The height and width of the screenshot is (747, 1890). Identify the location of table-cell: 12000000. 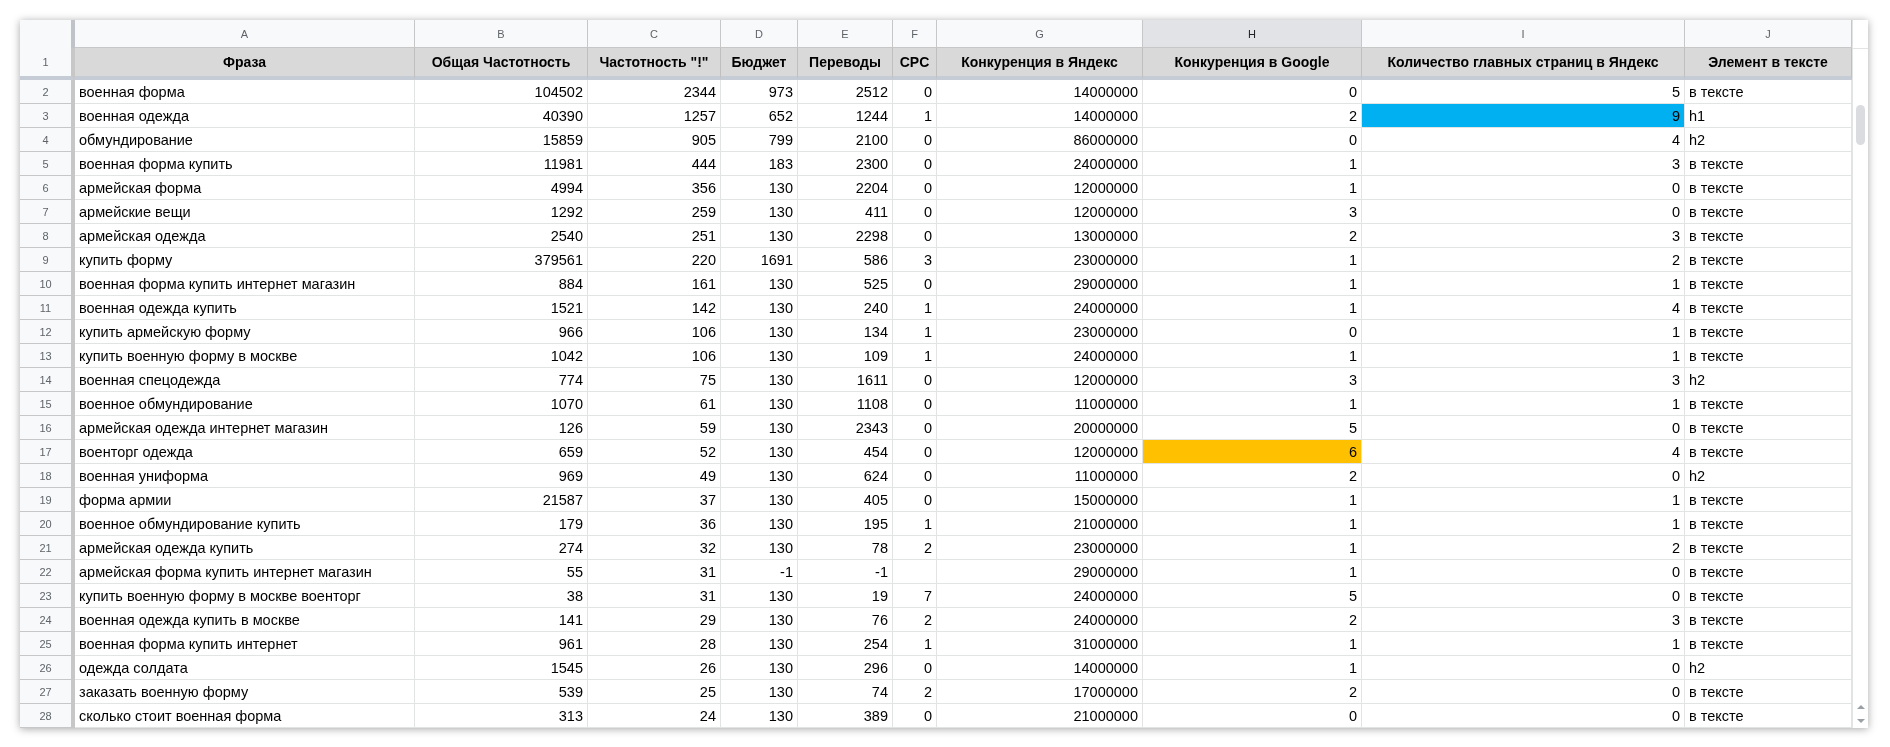
(1040, 188).